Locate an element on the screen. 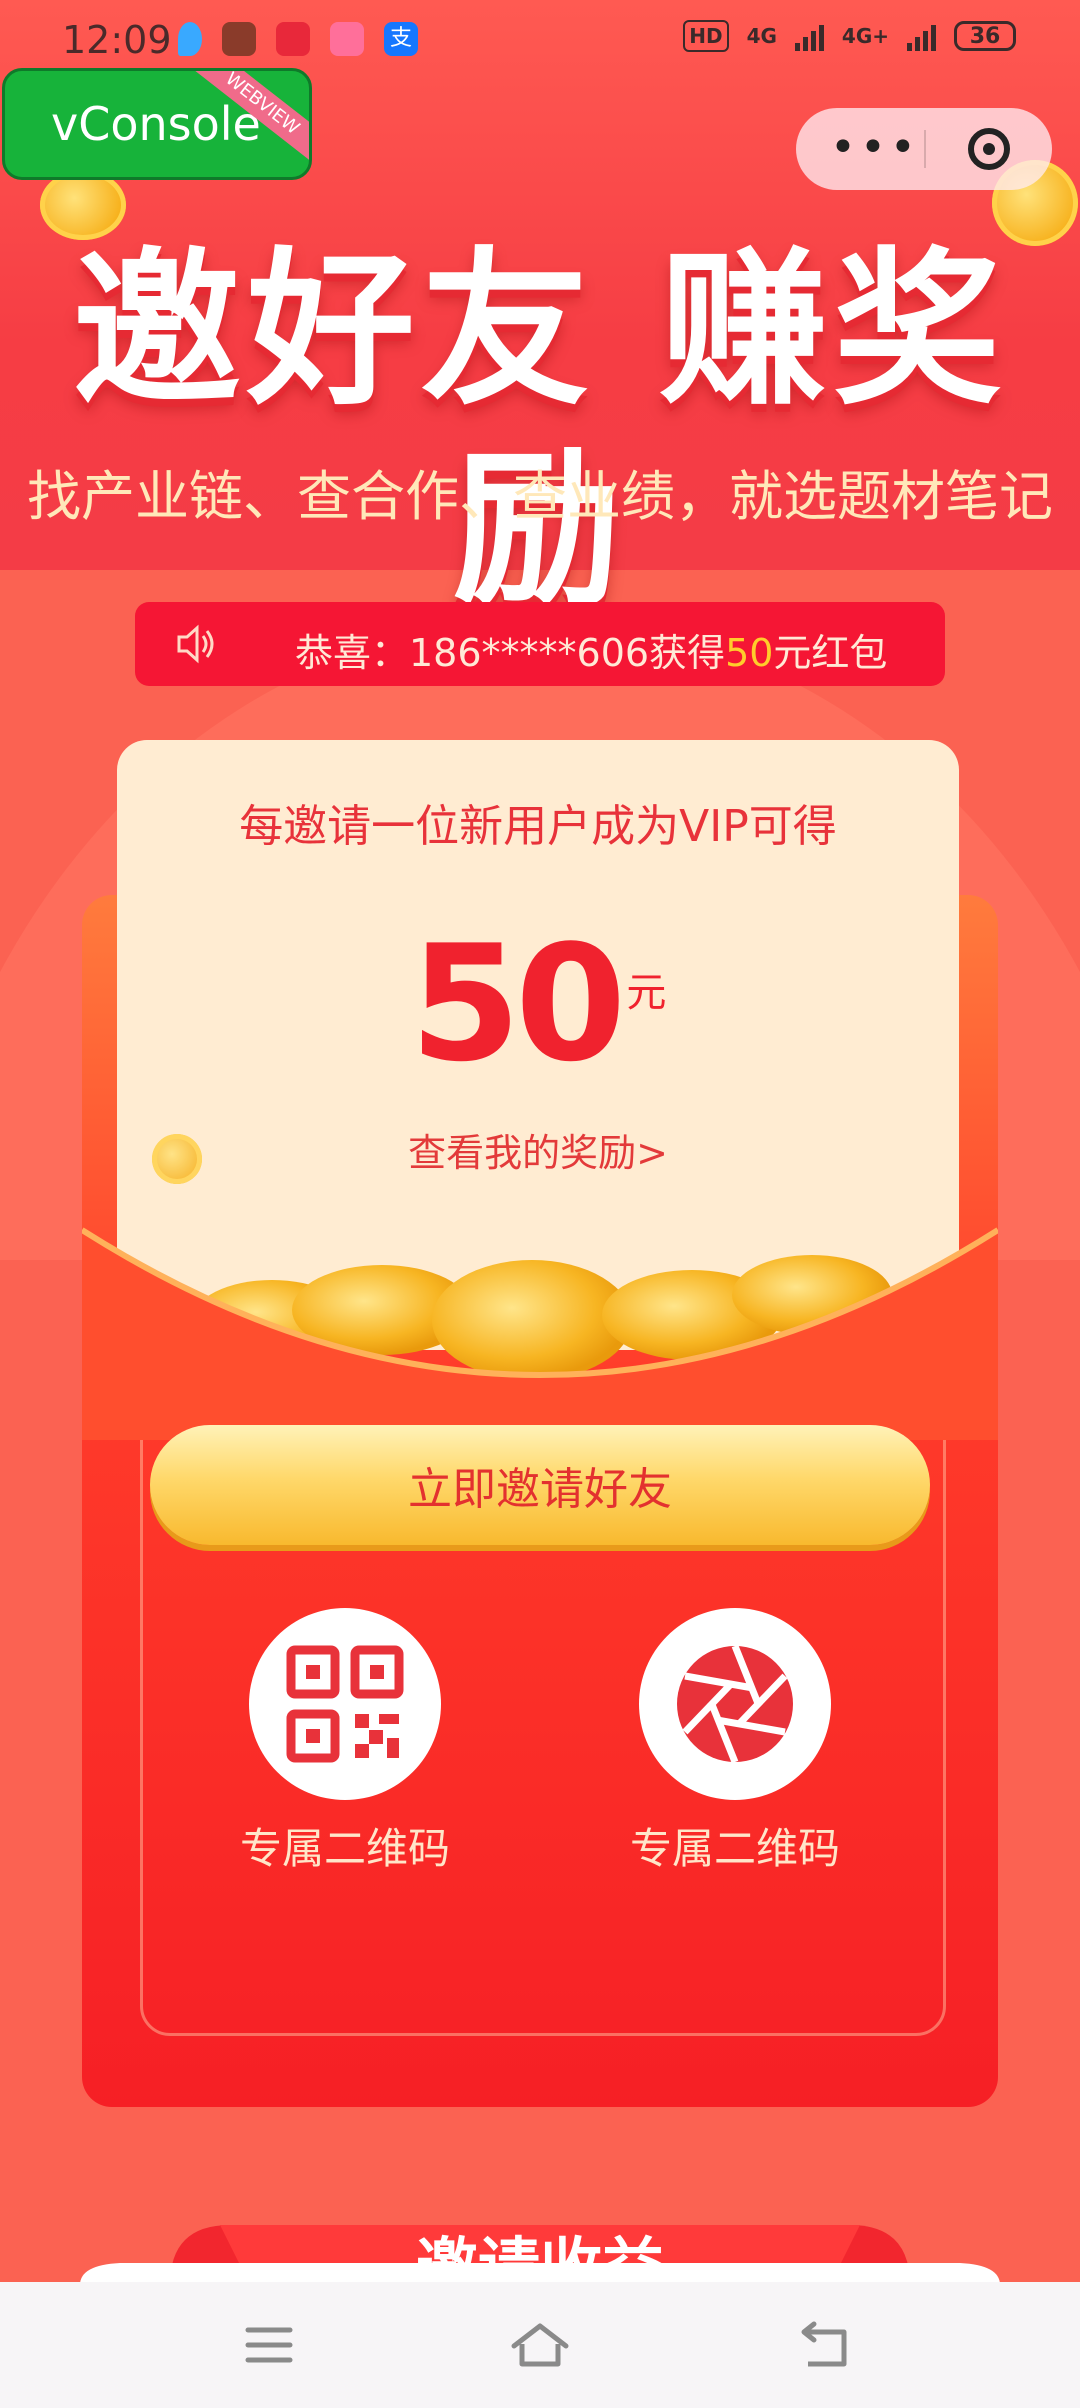  notice-suffix: 元红包 is located at coordinates (830, 653).